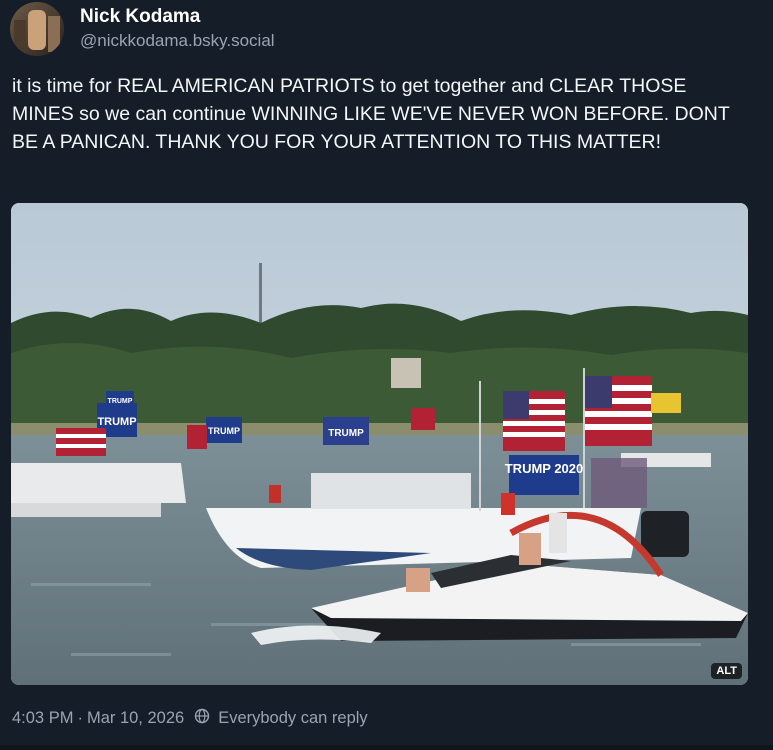 This screenshot has width=773, height=750. I want to click on alt-text-badge: ALT, so click(726, 671).